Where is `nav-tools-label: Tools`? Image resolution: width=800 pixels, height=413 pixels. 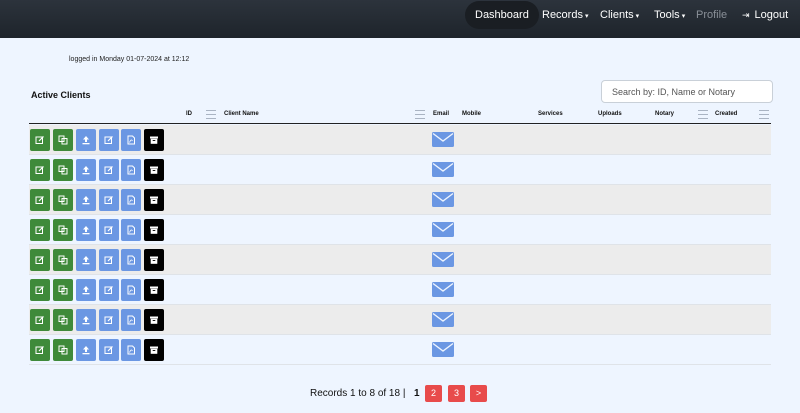
nav-tools-label: Tools is located at coordinates (667, 15).